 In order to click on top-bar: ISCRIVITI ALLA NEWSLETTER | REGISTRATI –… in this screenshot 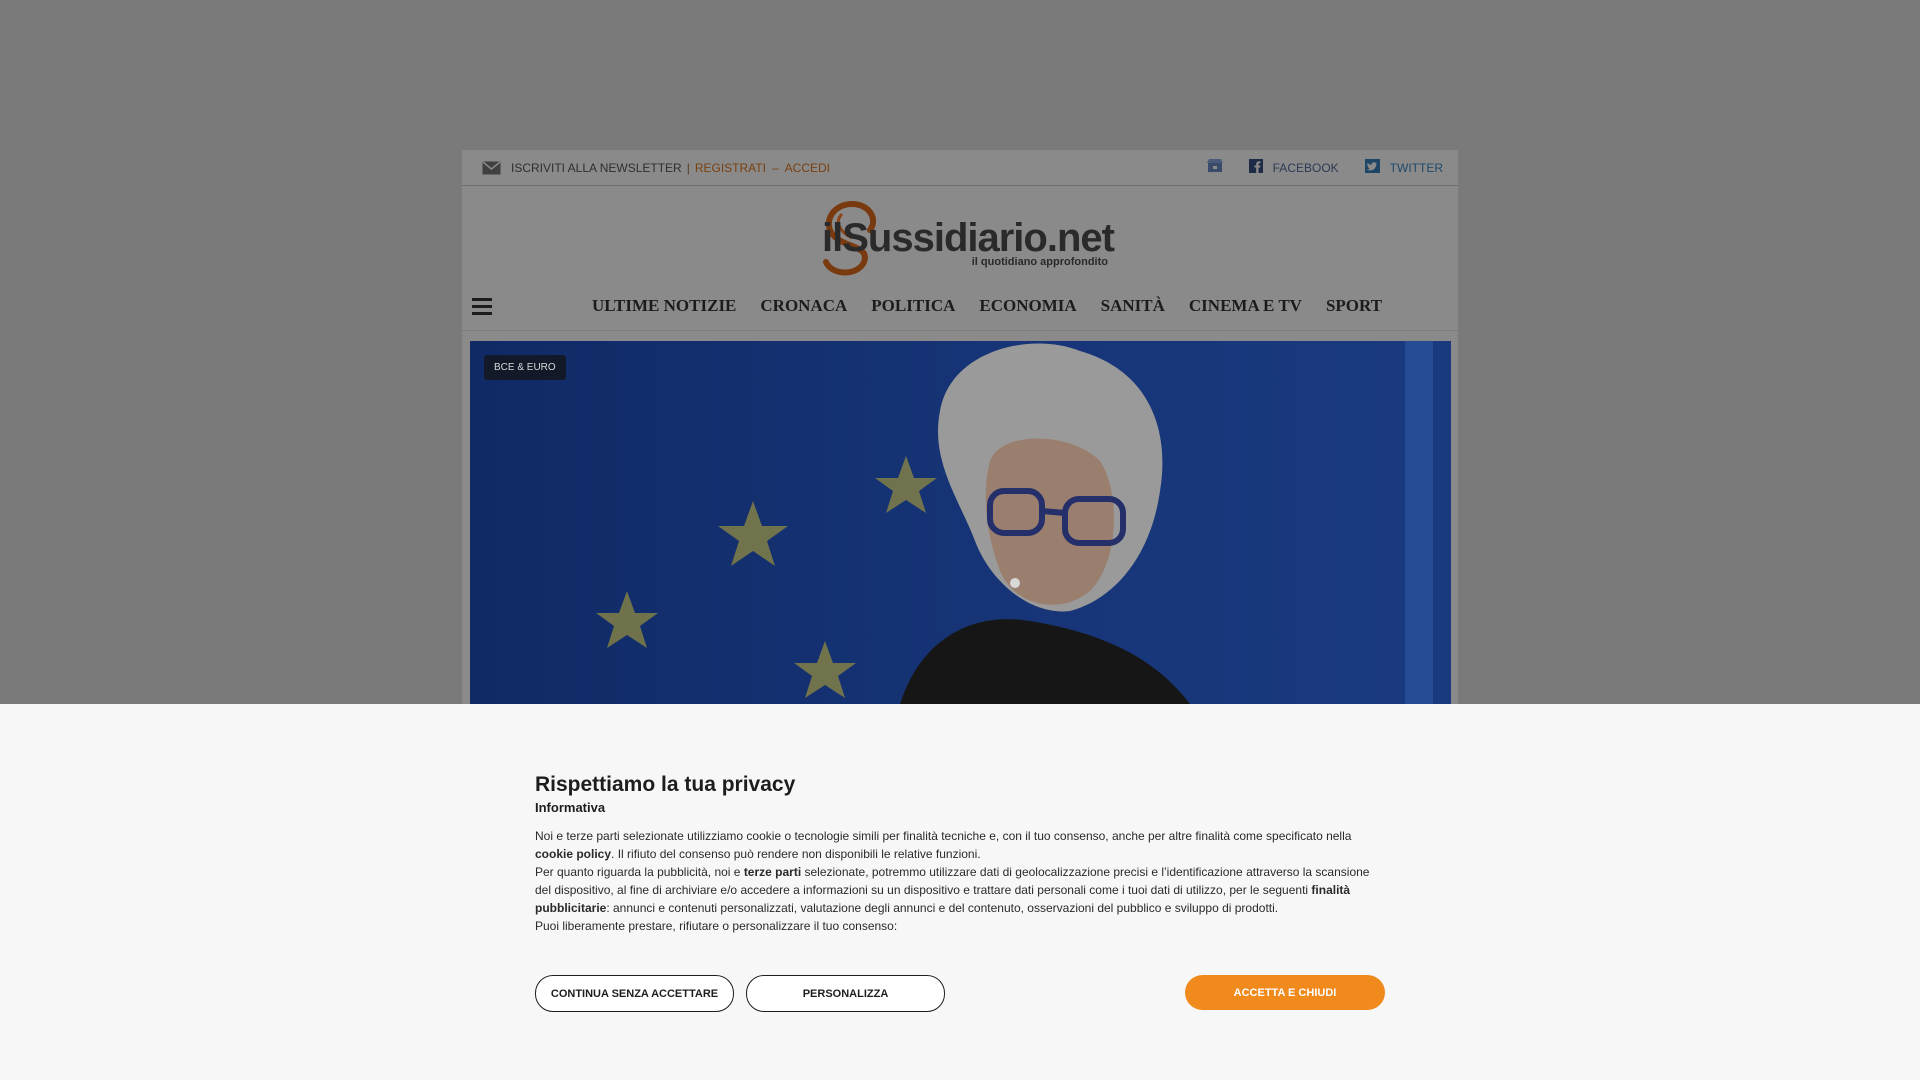, I will do `click(960, 168)`.